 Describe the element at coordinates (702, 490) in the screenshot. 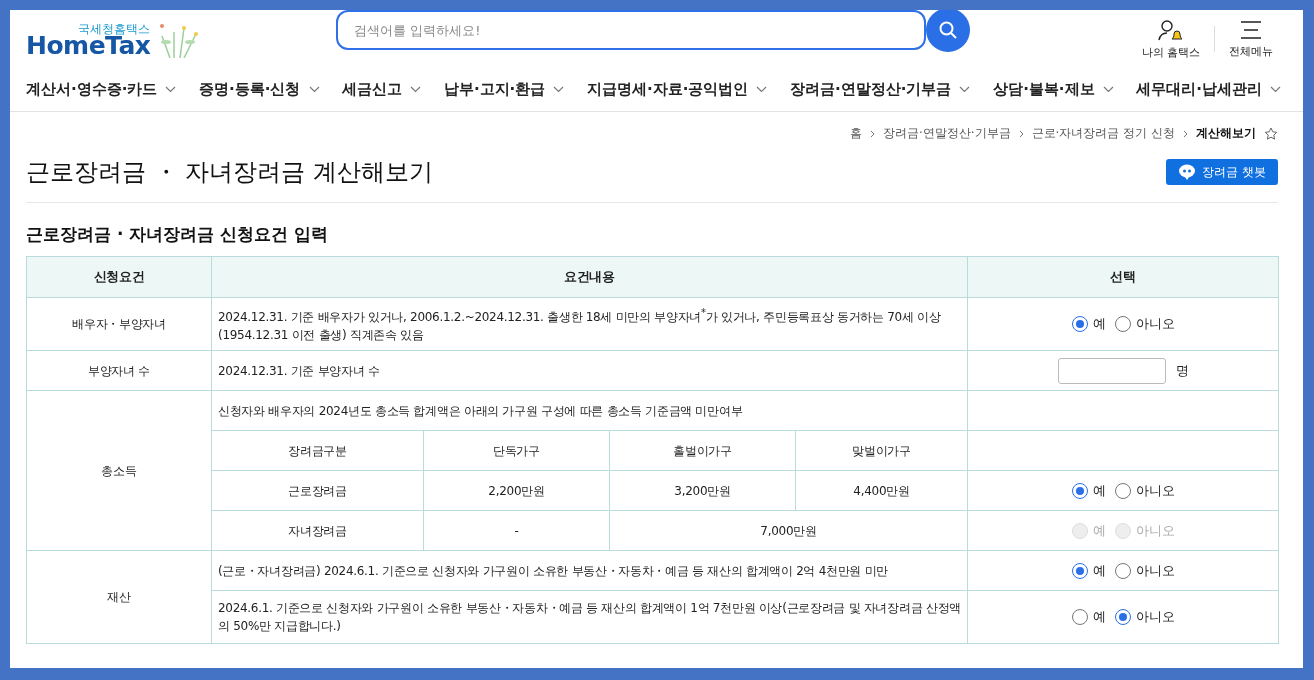

I see `table-cell: 3,200만원` at that location.